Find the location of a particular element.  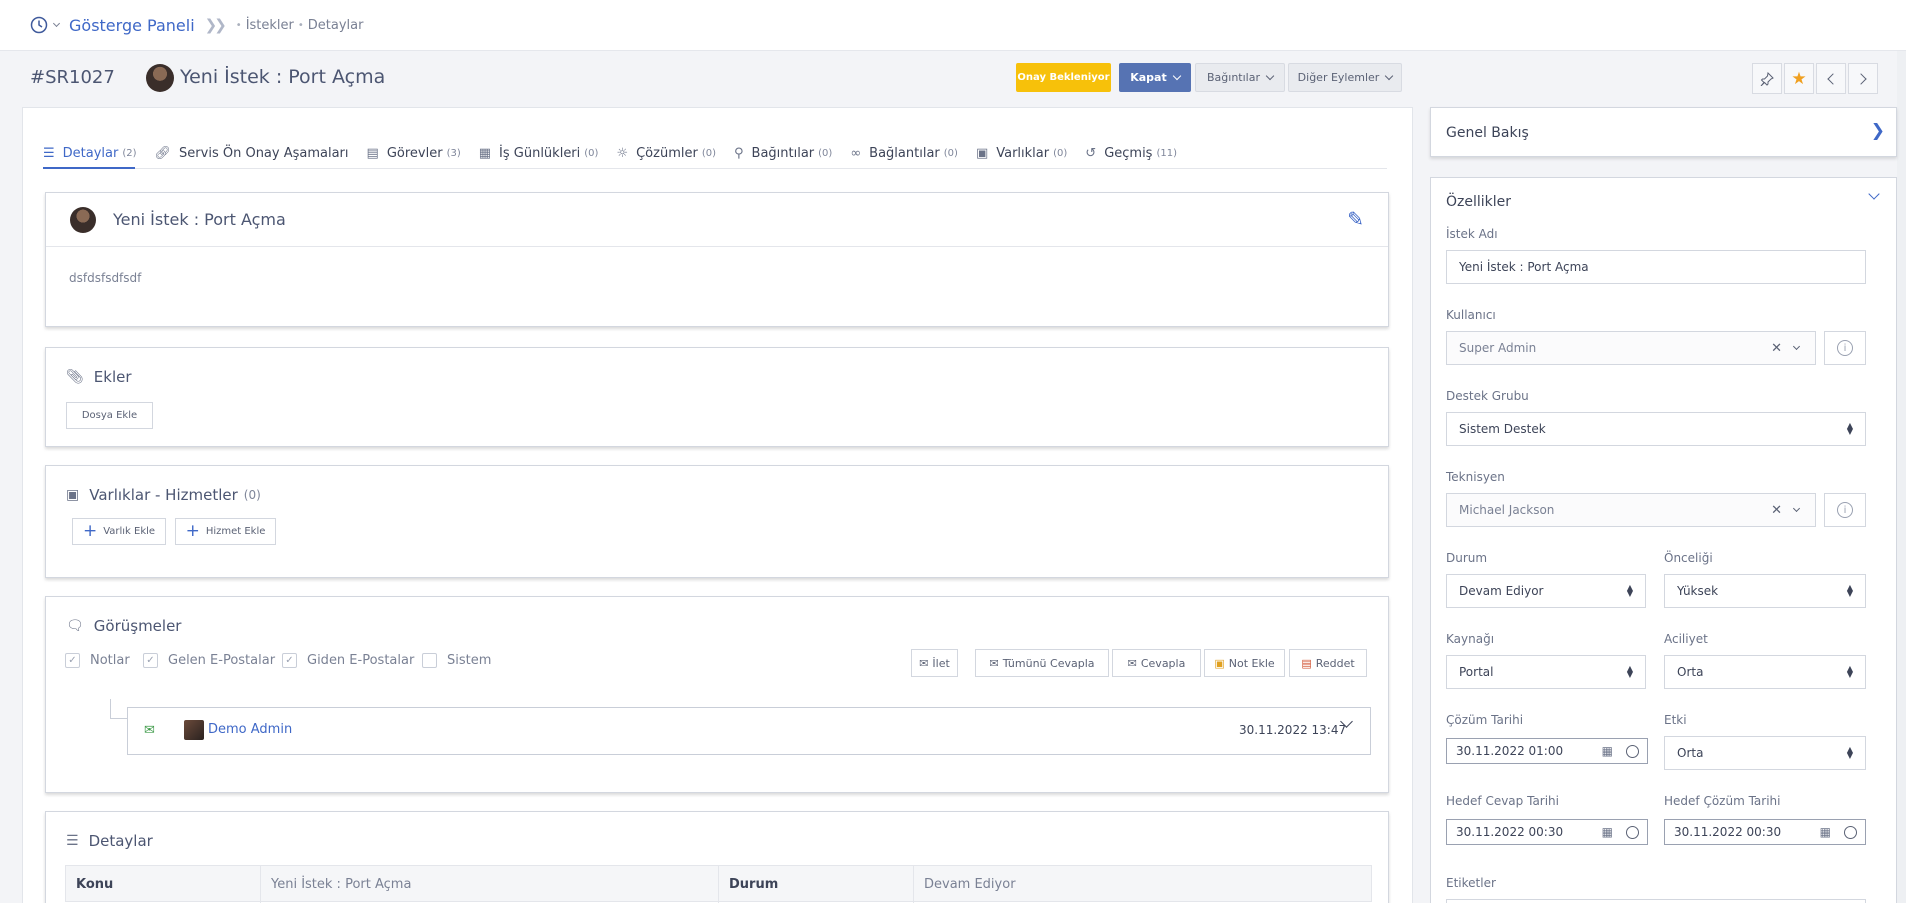

other-actions-dropdown: Diğer Eylemler is located at coordinates (1345, 77).